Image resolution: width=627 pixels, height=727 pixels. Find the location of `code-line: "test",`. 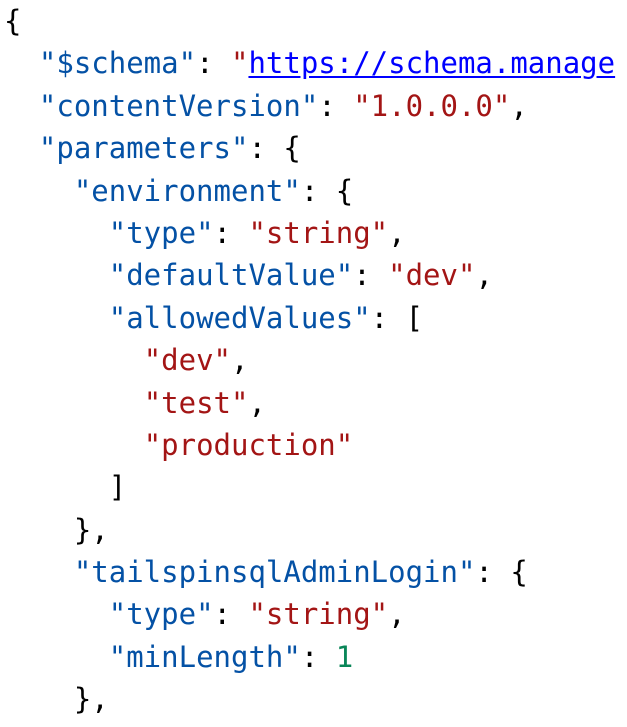

code-line: "test", is located at coordinates (309, 403).